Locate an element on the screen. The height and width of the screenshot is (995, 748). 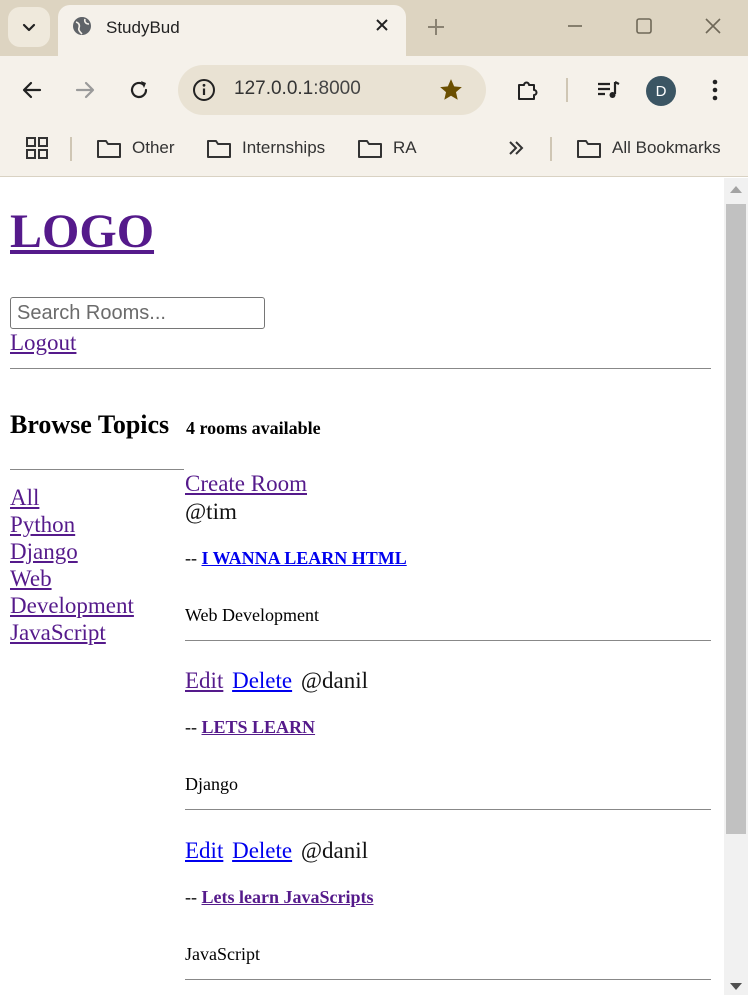
rooms-count: 4 rooms available is located at coordinates (253, 428).